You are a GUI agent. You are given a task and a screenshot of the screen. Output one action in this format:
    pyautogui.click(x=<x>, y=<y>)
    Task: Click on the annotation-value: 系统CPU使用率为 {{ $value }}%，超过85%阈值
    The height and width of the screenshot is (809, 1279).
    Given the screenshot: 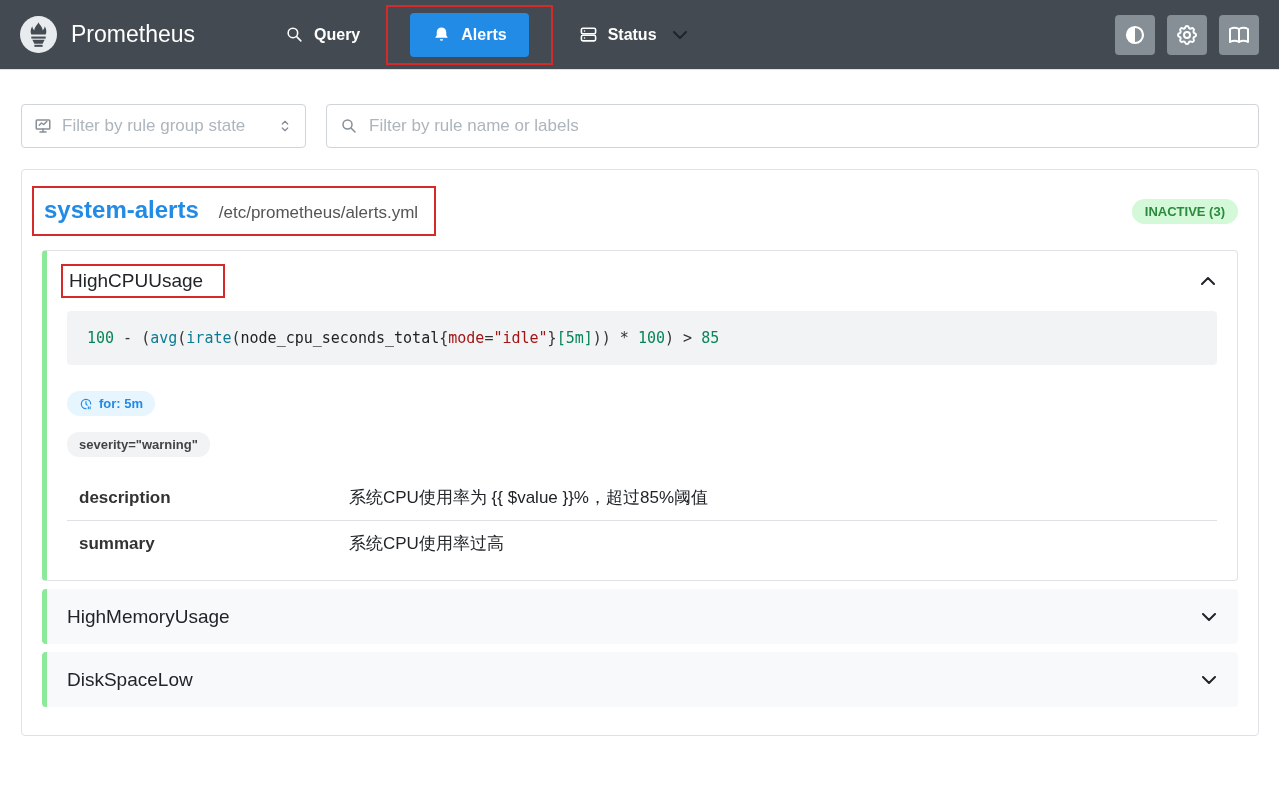 What is the action you would take?
    pyautogui.click(x=528, y=498)
    